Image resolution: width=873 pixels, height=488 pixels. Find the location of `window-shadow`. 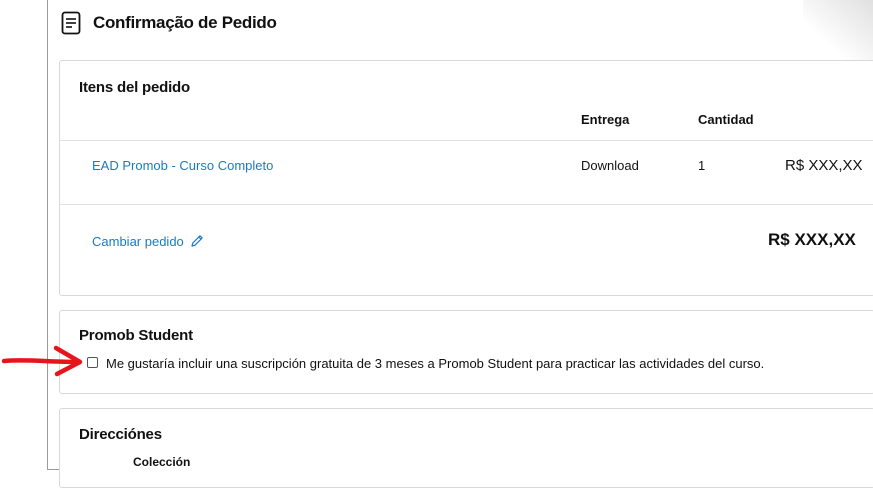

window-shadow is located at coordinates (838, 30).